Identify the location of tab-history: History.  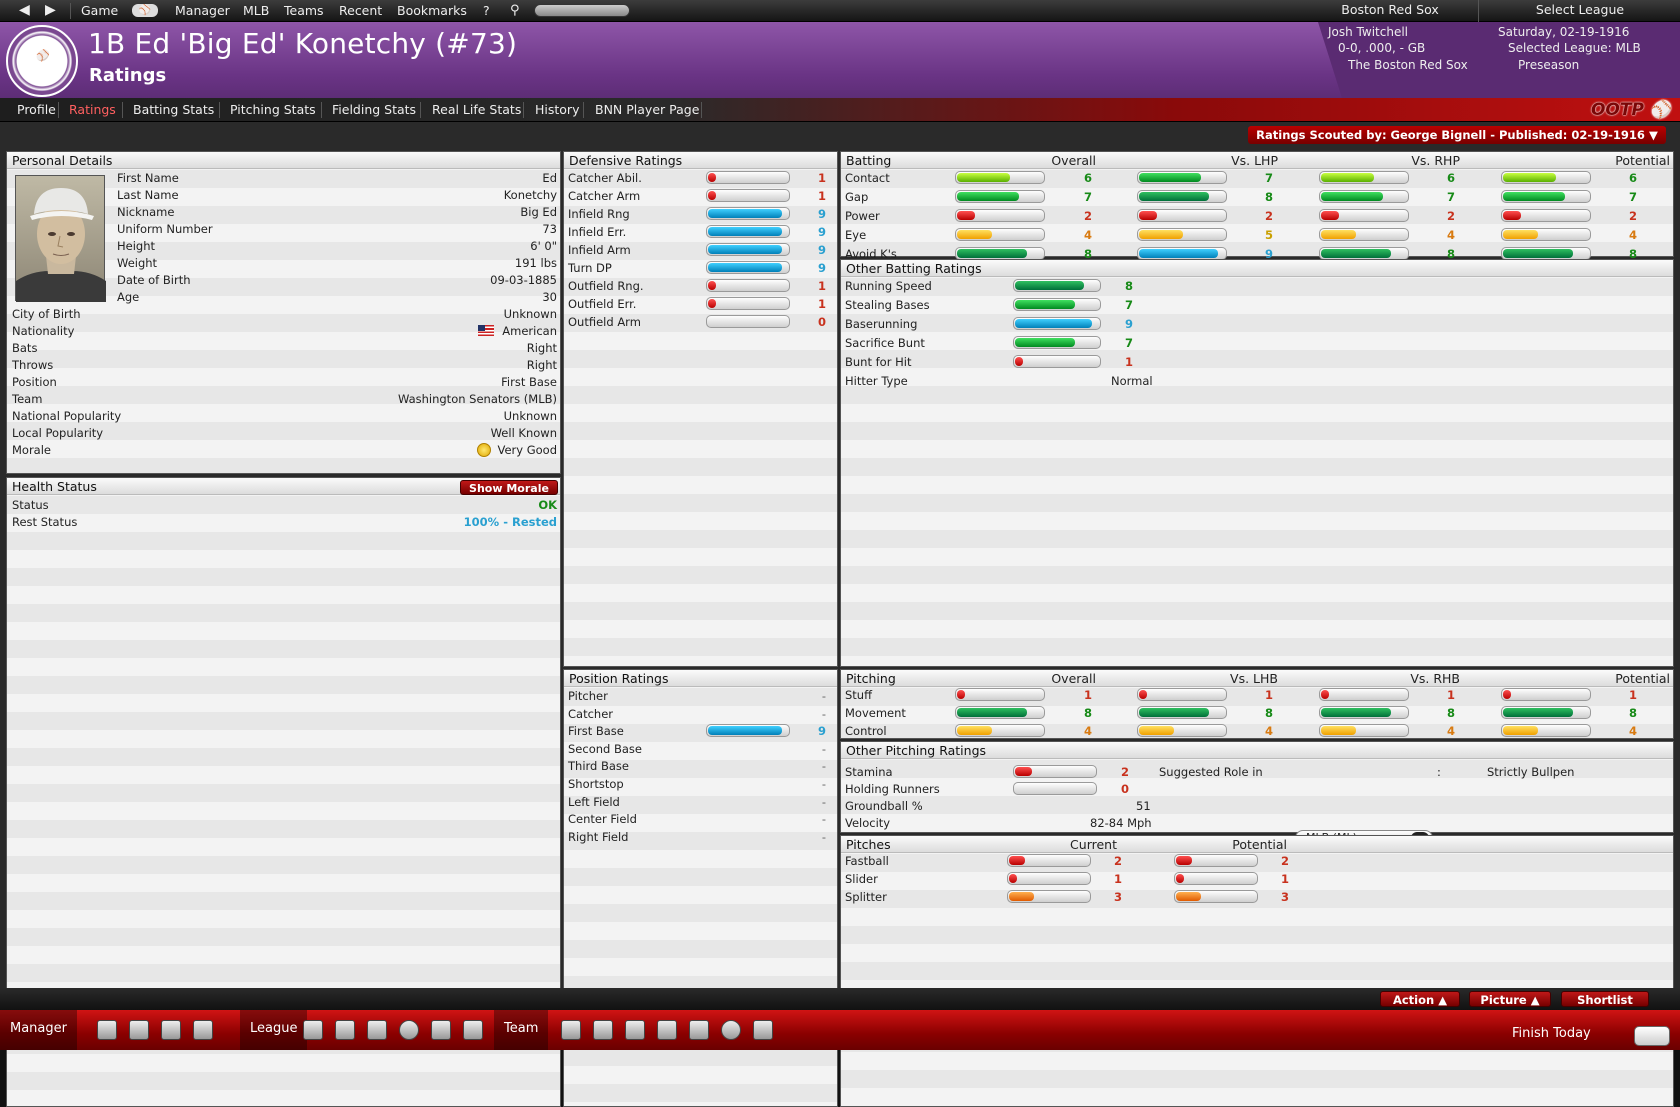
(557, 110).